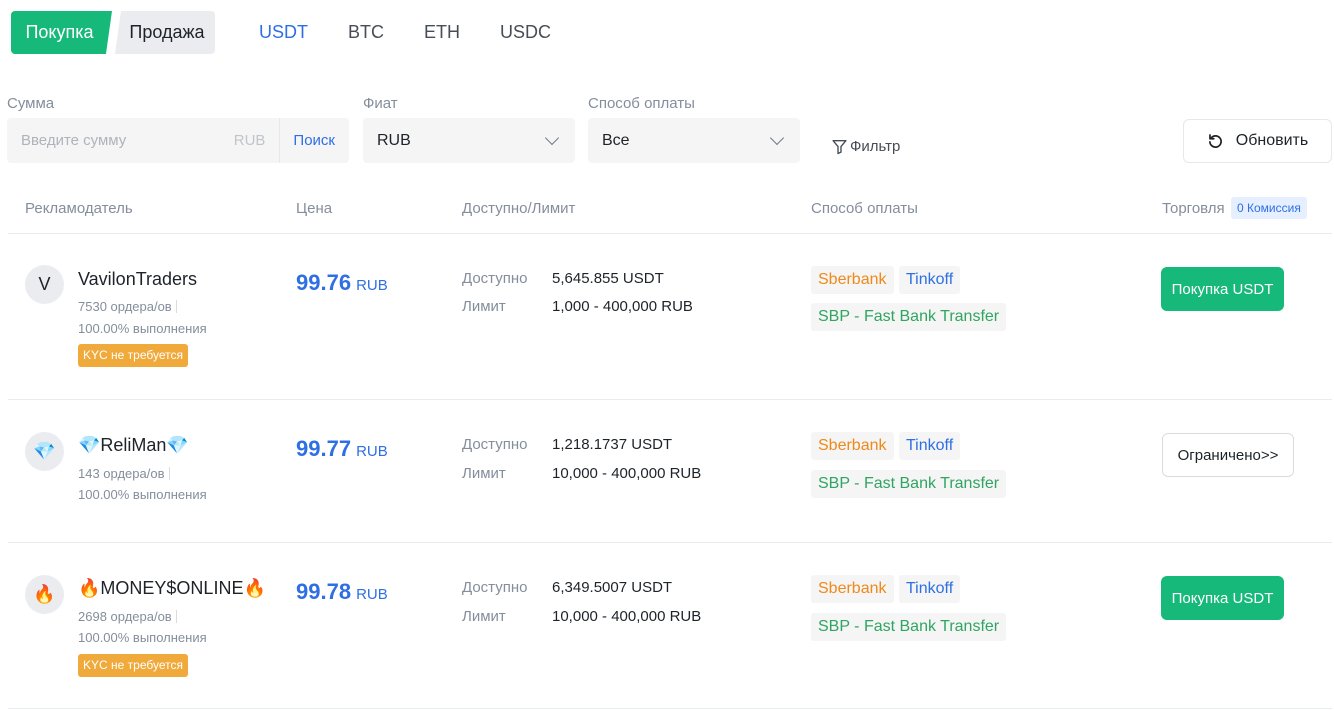 The width and height of the screenshot is (1334, 710). I want to click on order-count: 143 ордера/ов, so click(124, 473).